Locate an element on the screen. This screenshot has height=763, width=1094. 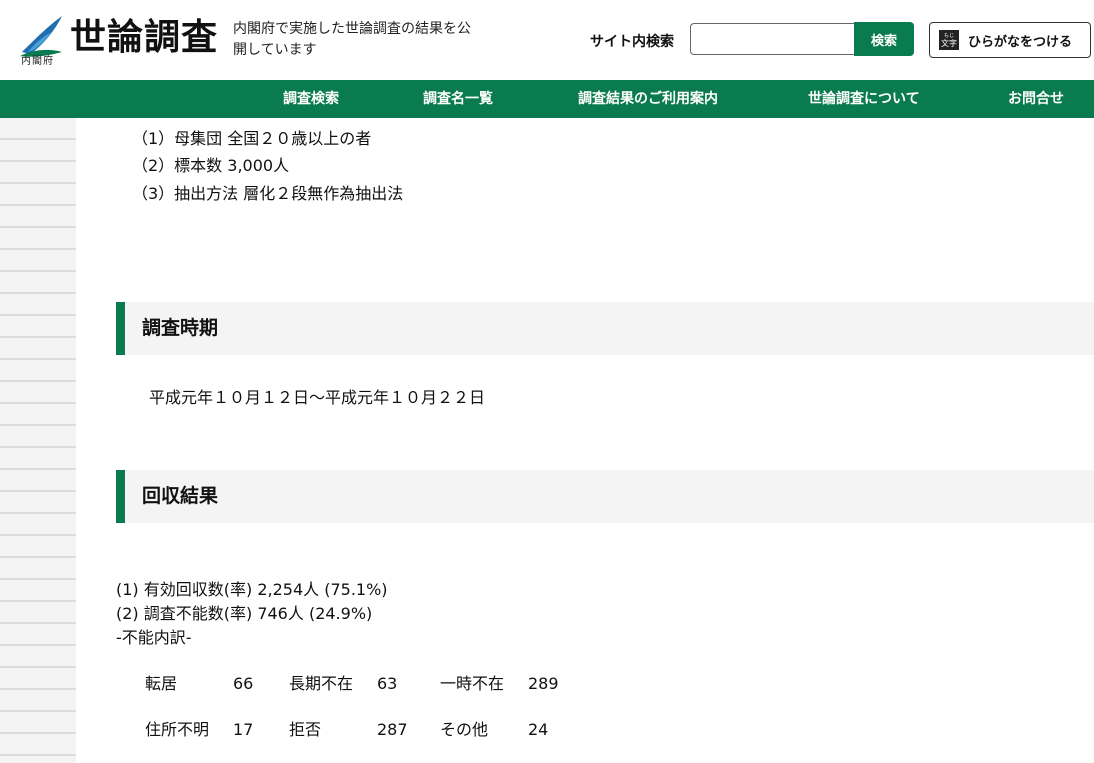
search-label: サイト内検索 is located at coordinates (632, 42).